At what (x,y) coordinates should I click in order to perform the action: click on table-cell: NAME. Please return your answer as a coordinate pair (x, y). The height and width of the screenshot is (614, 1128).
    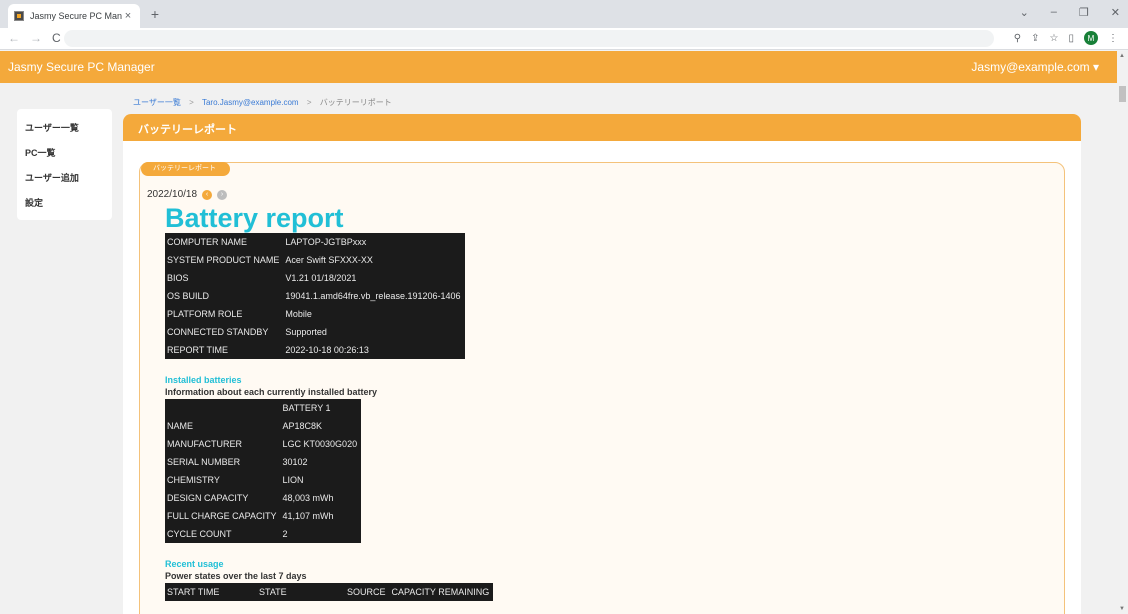
    Looking at the image, I should click on (180, 426).